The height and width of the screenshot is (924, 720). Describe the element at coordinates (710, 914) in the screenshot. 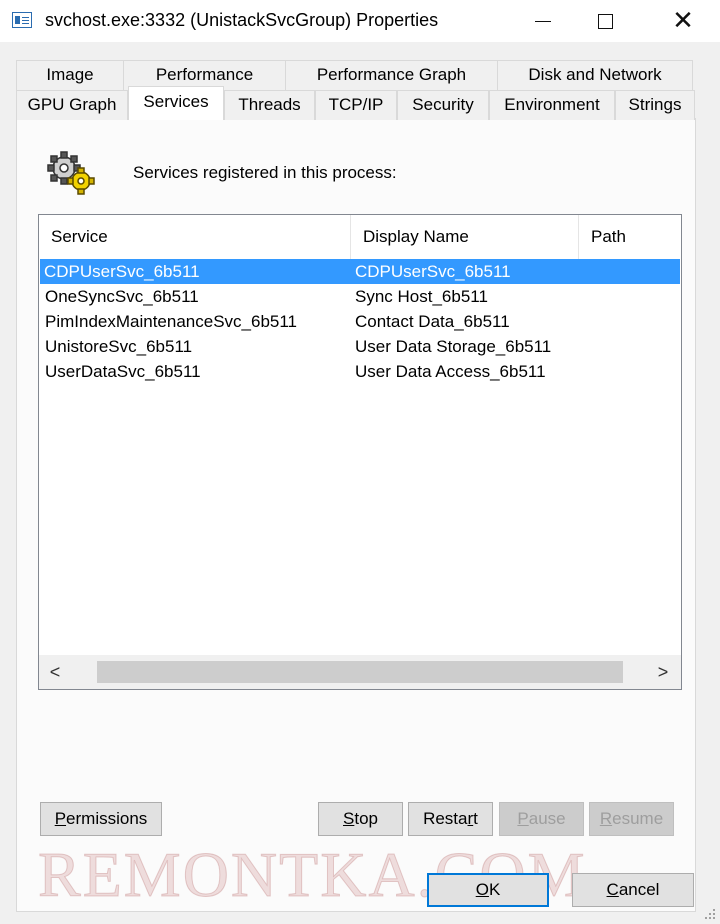

I see `resize-grip-icon` at that location.